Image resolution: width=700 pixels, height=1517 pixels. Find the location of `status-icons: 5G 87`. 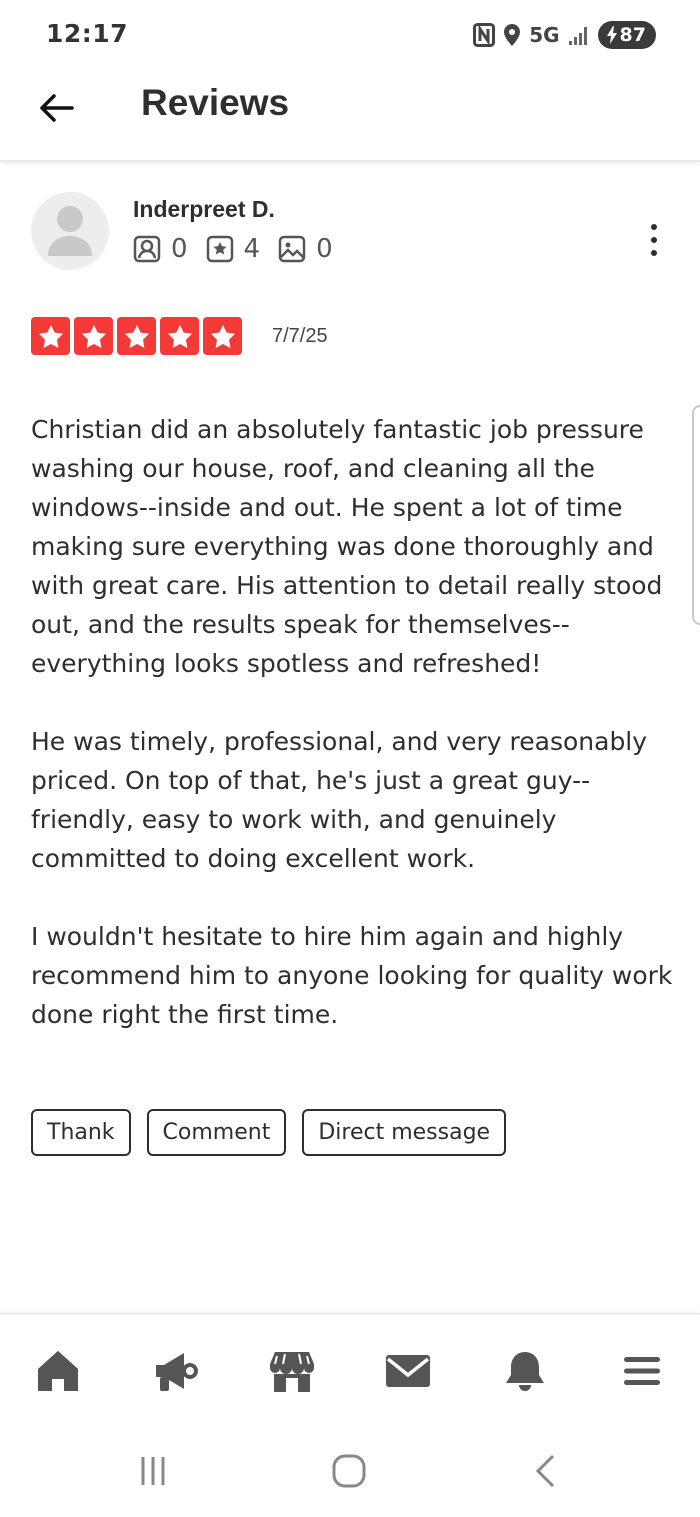

status-icons: 5G 87 is located at coordinates (564, 35).